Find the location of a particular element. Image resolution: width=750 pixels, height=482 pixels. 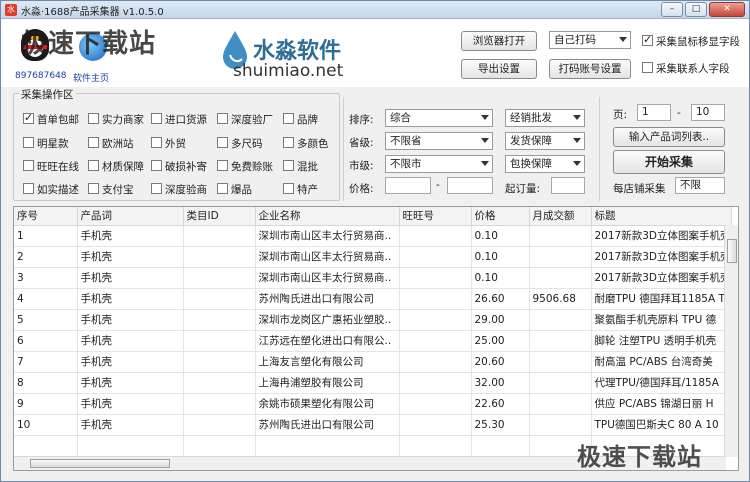

qq-number: 897687648 is located at coordinates (41, 76).